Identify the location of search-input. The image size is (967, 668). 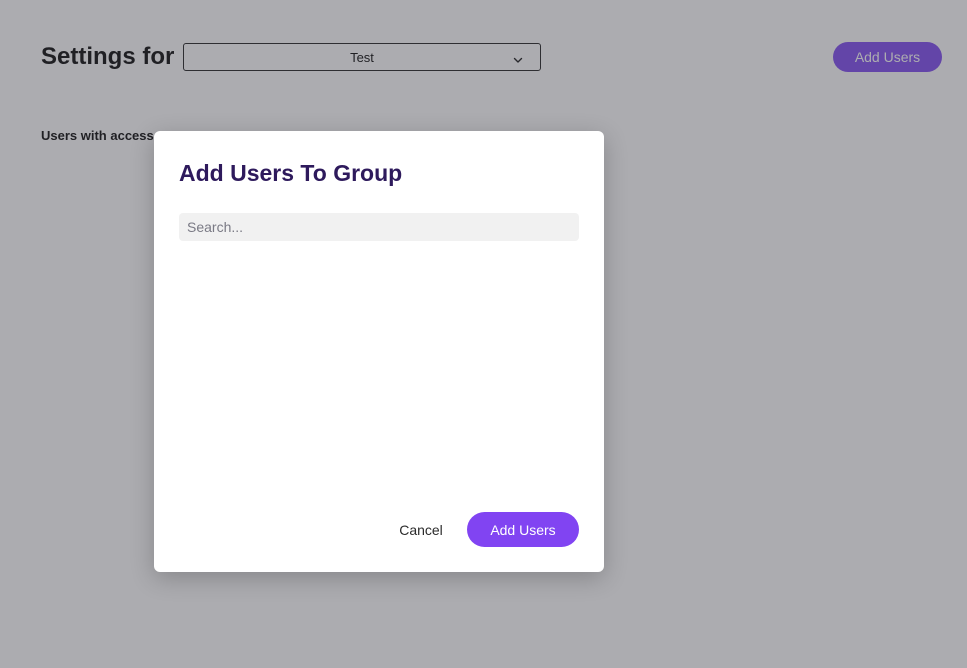
(379, 227).